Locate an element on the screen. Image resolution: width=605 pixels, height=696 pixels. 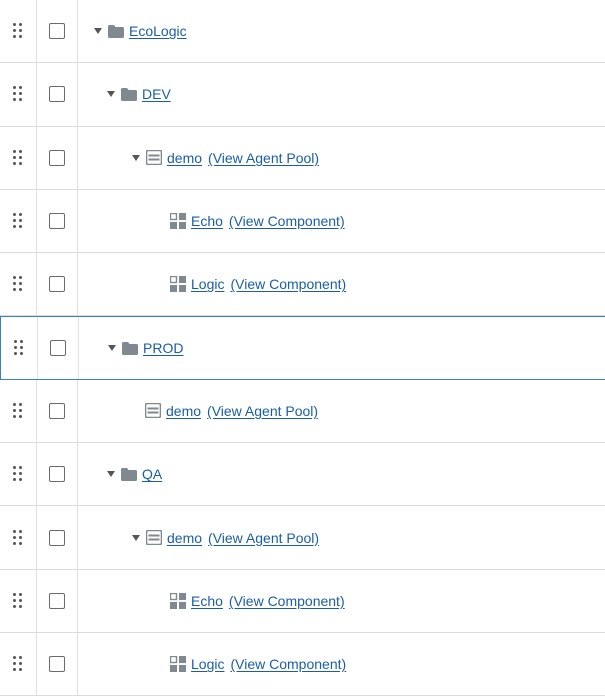
name-cell: QA is located at coordinates (341, 474).